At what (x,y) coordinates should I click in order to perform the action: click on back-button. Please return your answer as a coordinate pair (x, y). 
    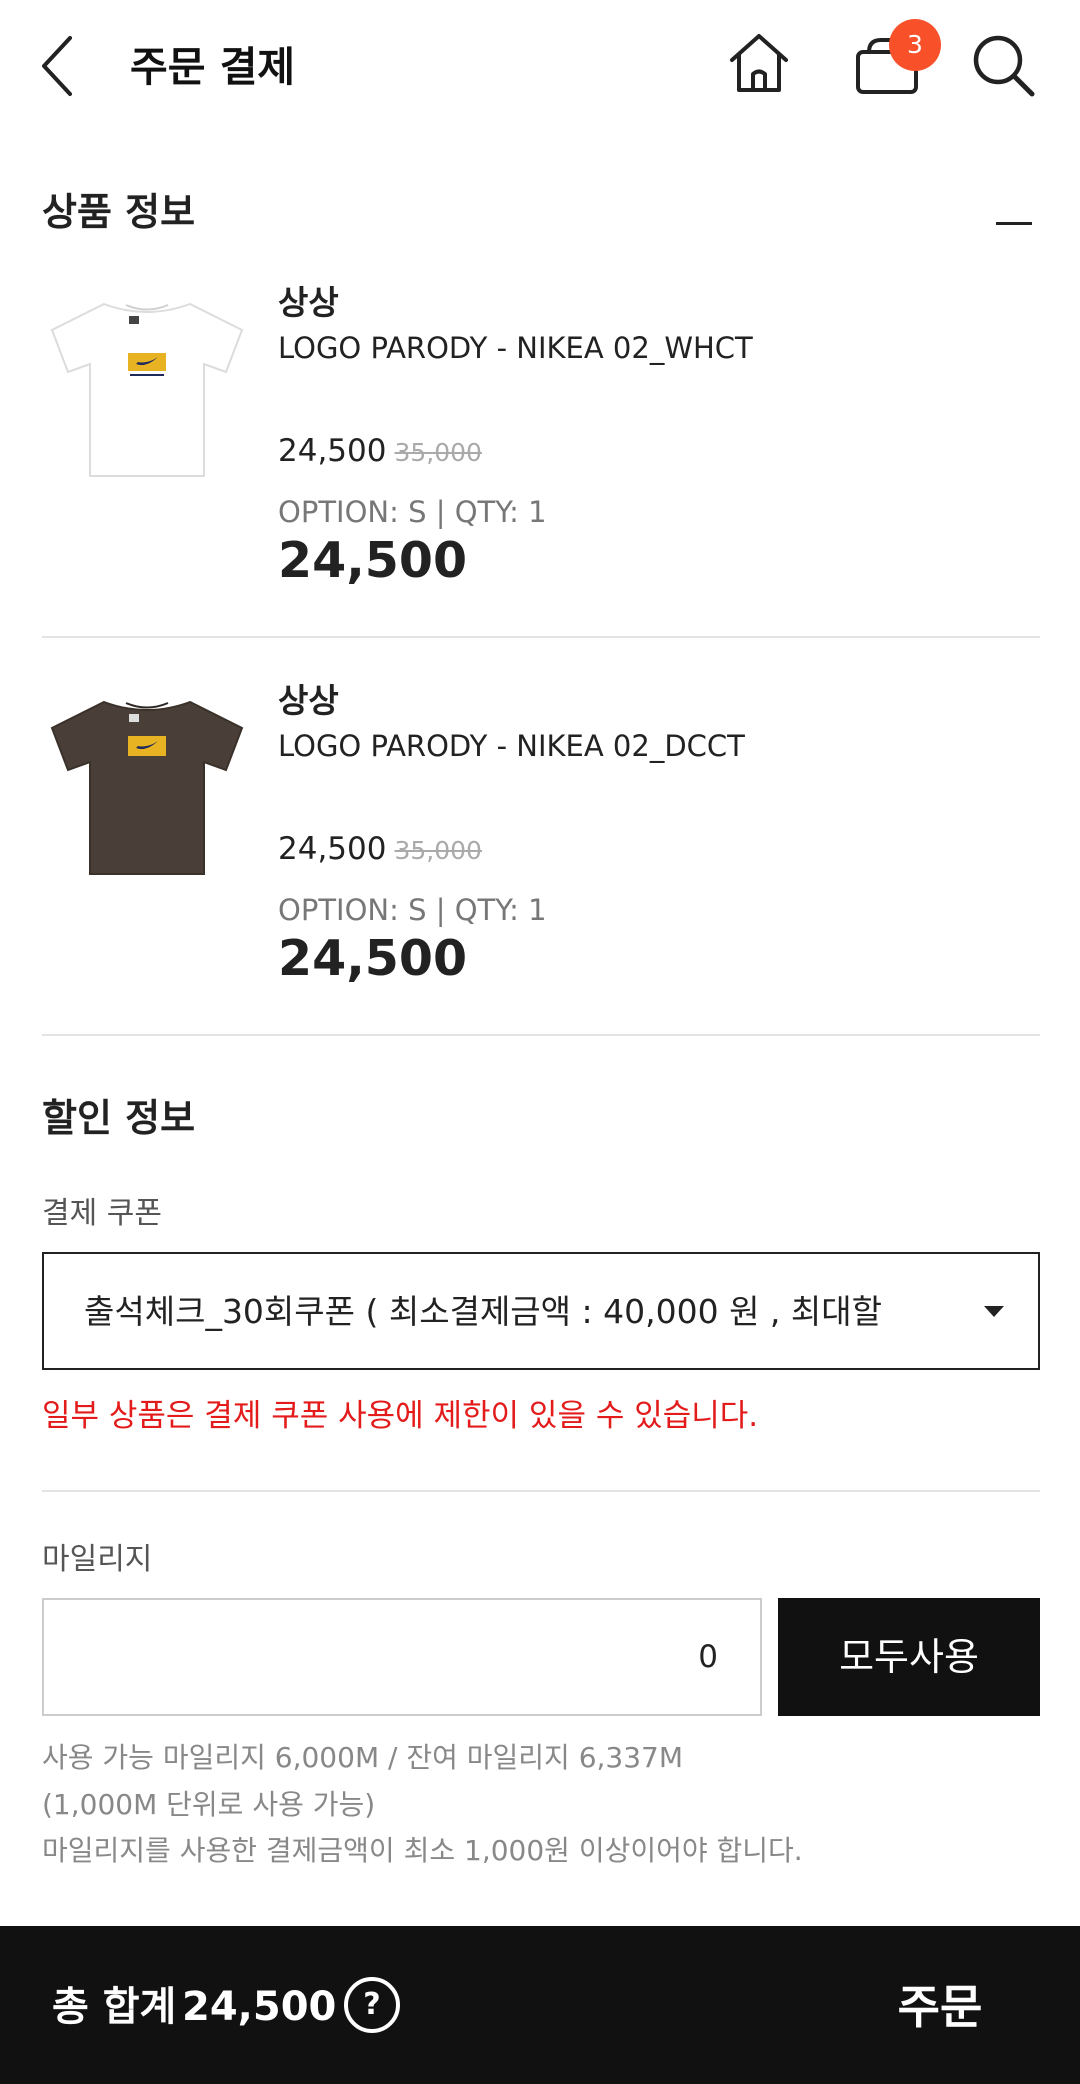
    Looking at the image, I should click on (58, 66).